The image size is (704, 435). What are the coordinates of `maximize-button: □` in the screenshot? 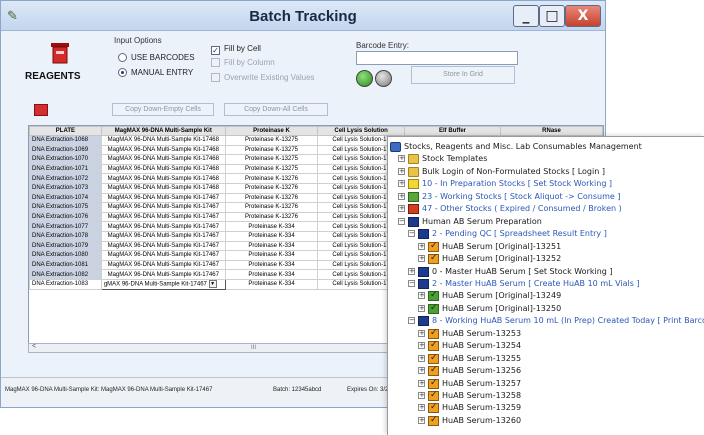 It's located at (552, 16).